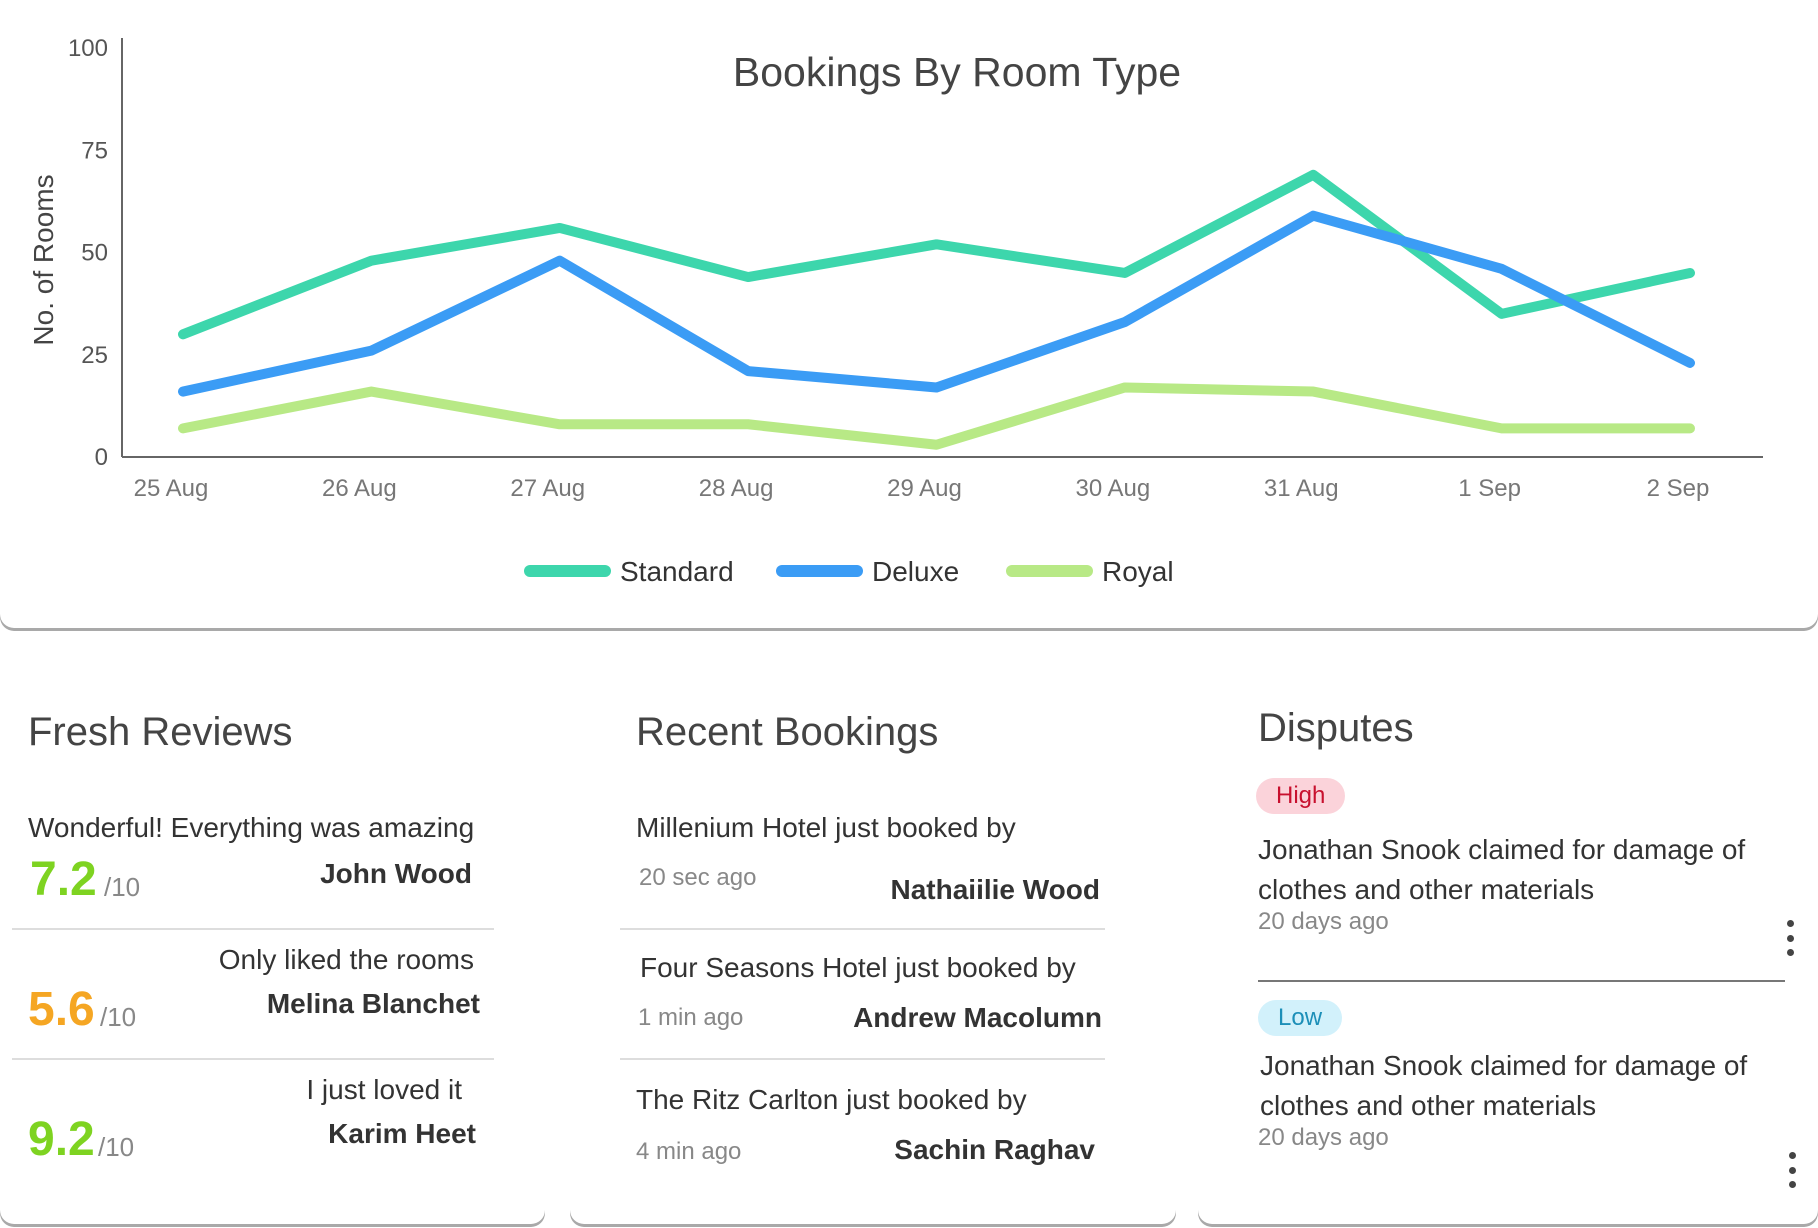  What do you see at coordinates (88, 48) in the screenshot?
I see `y-tick-label: 100` at bounding box center [88, 48].